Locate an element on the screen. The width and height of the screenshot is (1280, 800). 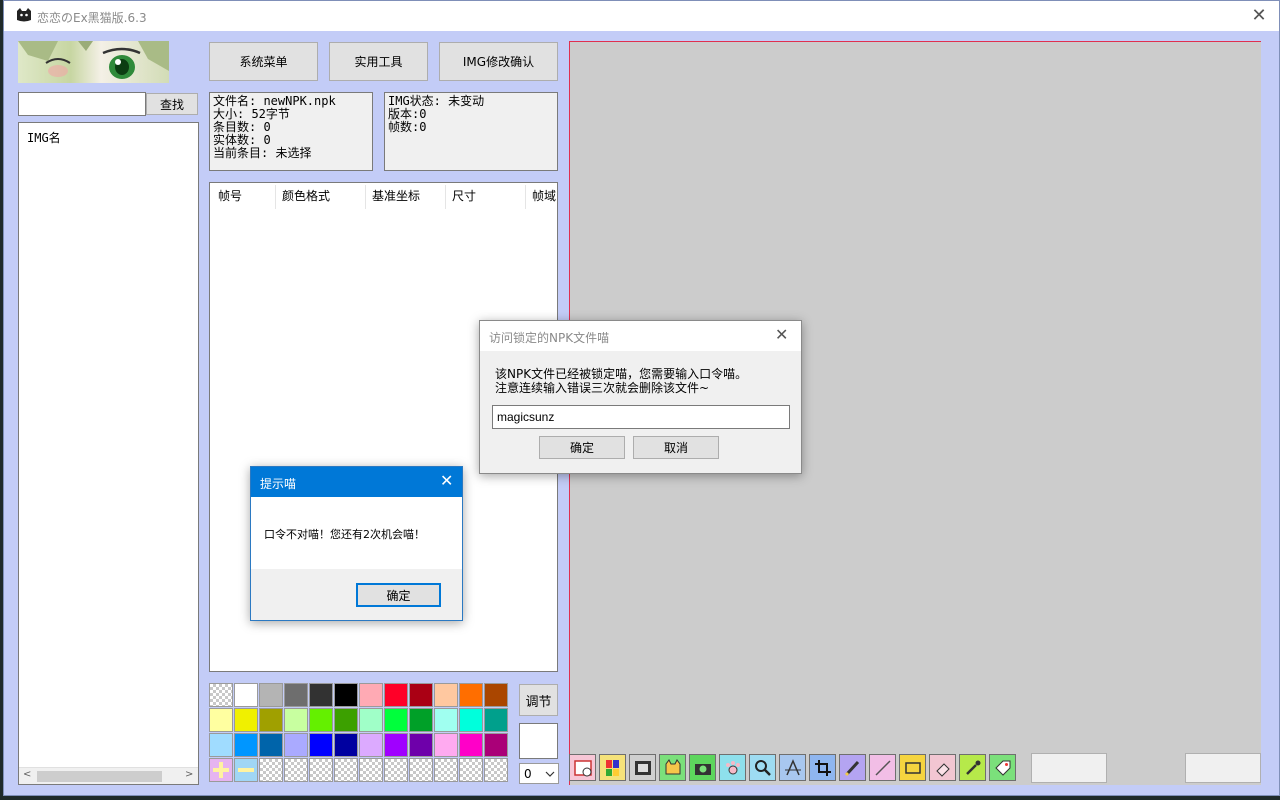
img-list: IMG名 < > is located at coordinates (108, 453).